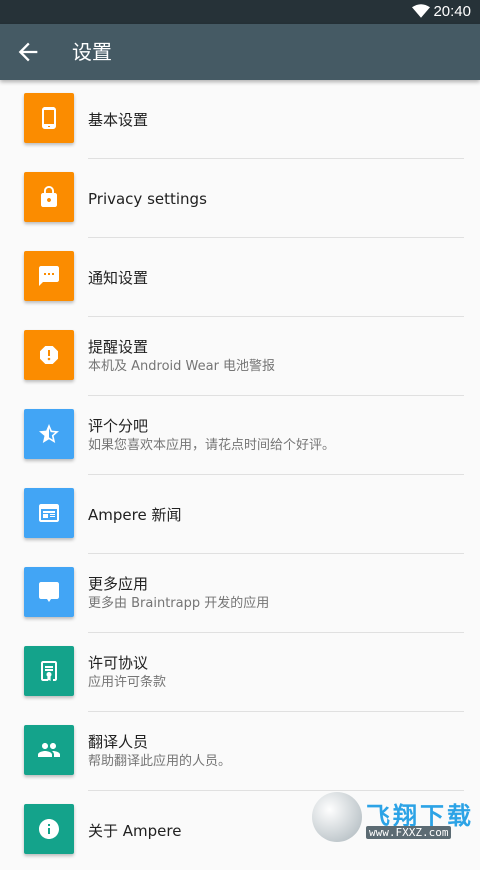 This screenshot has width=480, height=870. Describe the element at coordinates (421, 11) in the screenshot. I see `wifi-icon` at that location.